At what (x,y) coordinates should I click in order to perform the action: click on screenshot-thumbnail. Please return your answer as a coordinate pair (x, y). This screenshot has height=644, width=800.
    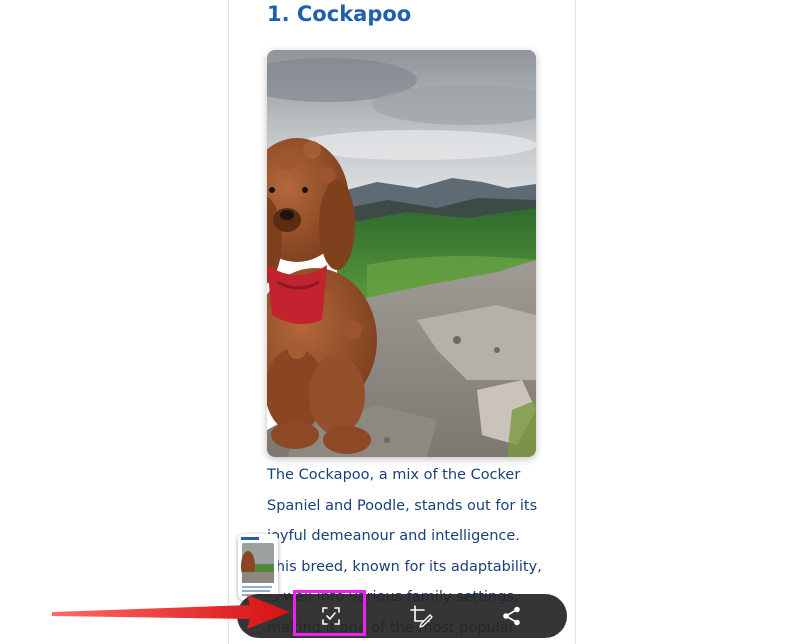
    Looking at the image, I should click on (258, 567).